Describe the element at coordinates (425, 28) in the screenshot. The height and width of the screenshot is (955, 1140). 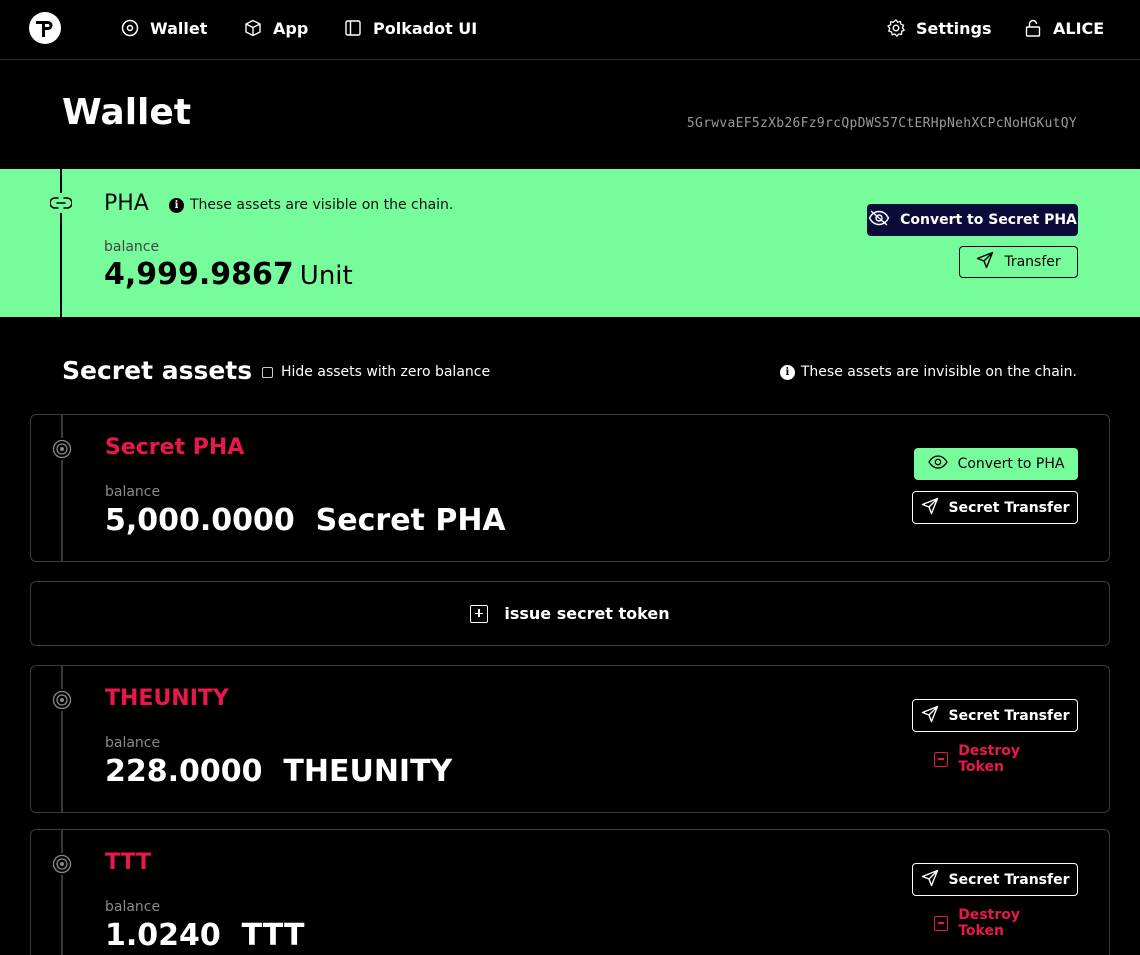
I see `nav-polkadot-ui-label: Polkadot UI` at that location.